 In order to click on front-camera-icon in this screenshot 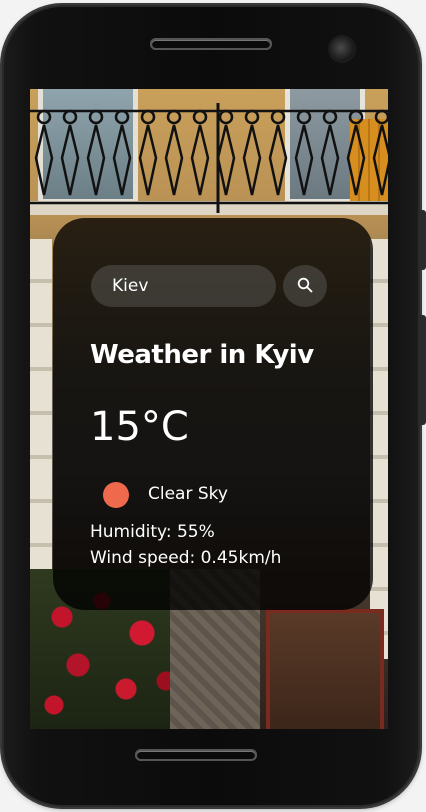, I will do `click(342, 49)`.